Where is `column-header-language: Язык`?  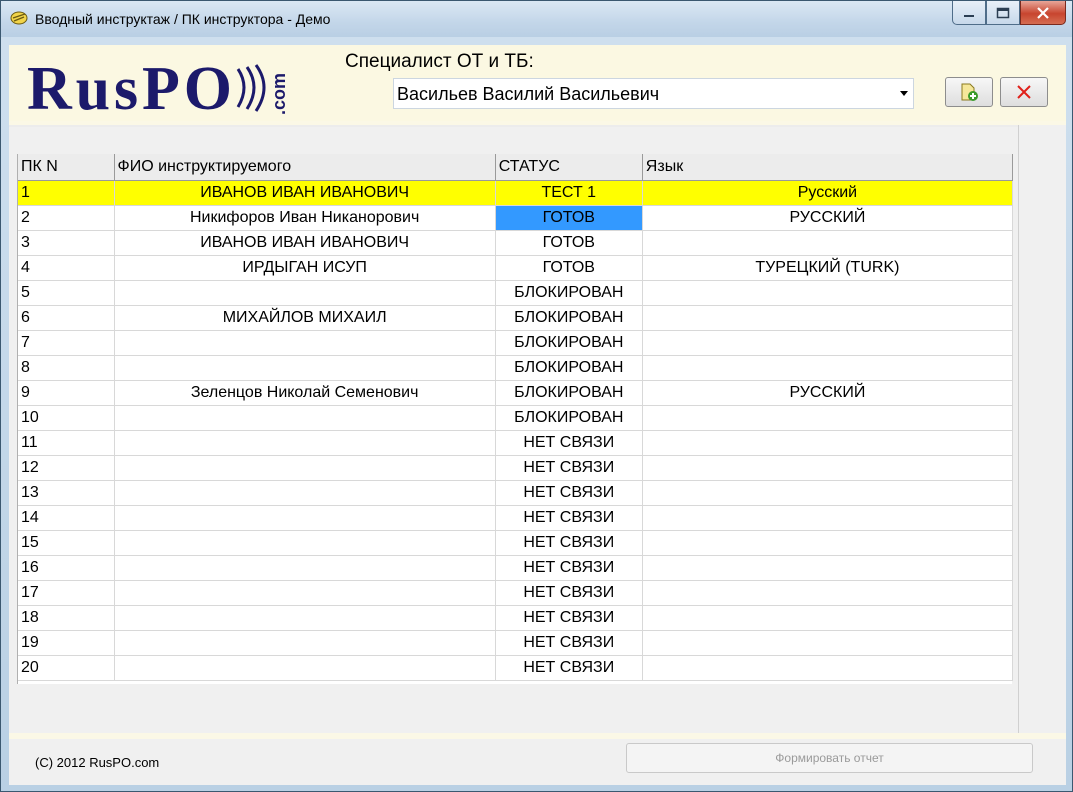 column-header-language: Язык is located at coordinates (828, 167).